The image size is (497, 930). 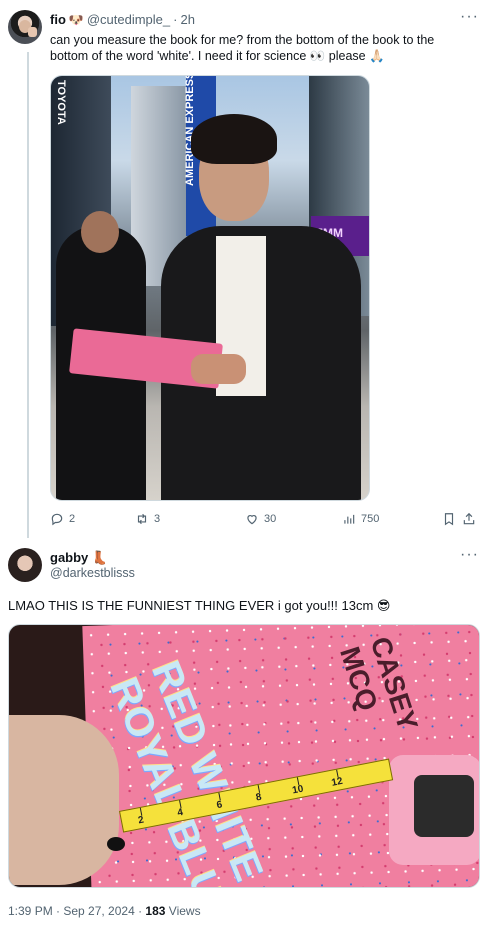 I want to click on photo-tape-face, so click(x=444, y=806).